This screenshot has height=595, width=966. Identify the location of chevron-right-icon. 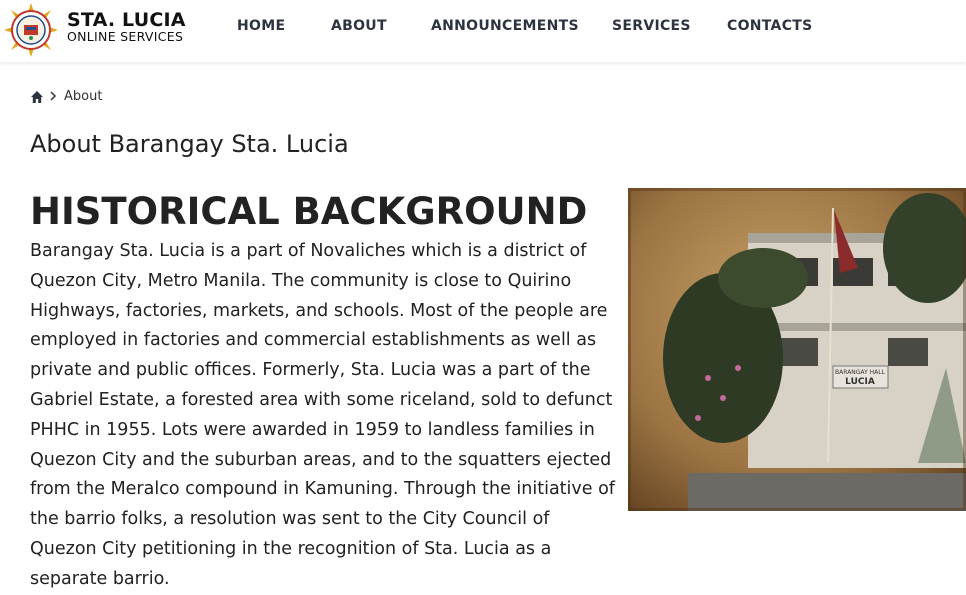
(53, 97).